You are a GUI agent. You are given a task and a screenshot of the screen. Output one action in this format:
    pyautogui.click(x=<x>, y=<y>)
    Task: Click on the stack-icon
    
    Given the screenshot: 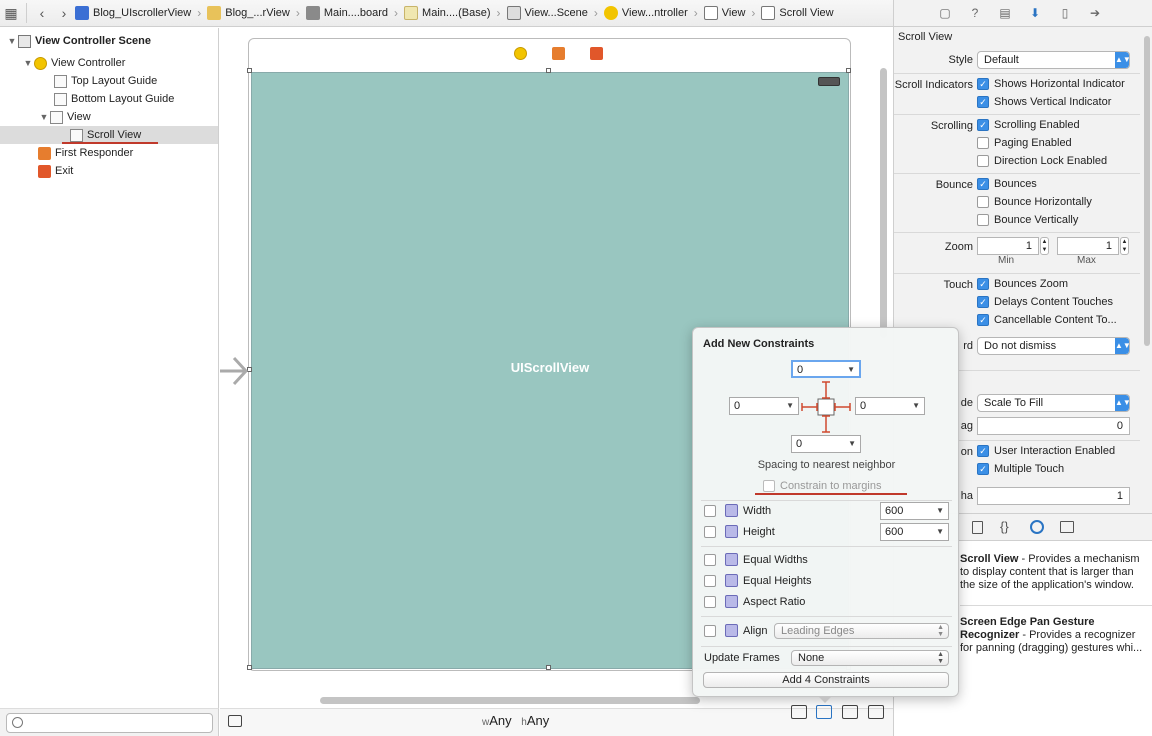 What is the action you would take?
    pyautogui.click(x=799, y=712)
    